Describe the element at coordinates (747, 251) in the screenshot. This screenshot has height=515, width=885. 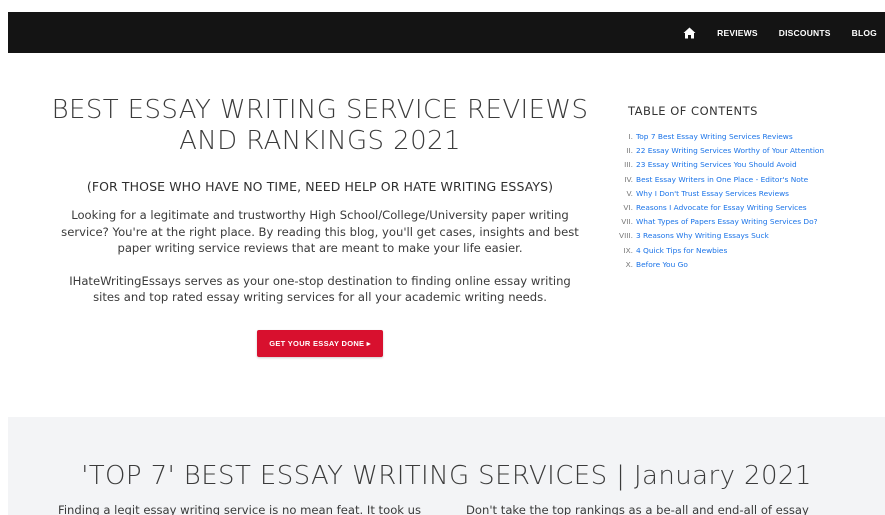
I see `toc-item: IX. 4 Quick Tips for Newbies` at that location.